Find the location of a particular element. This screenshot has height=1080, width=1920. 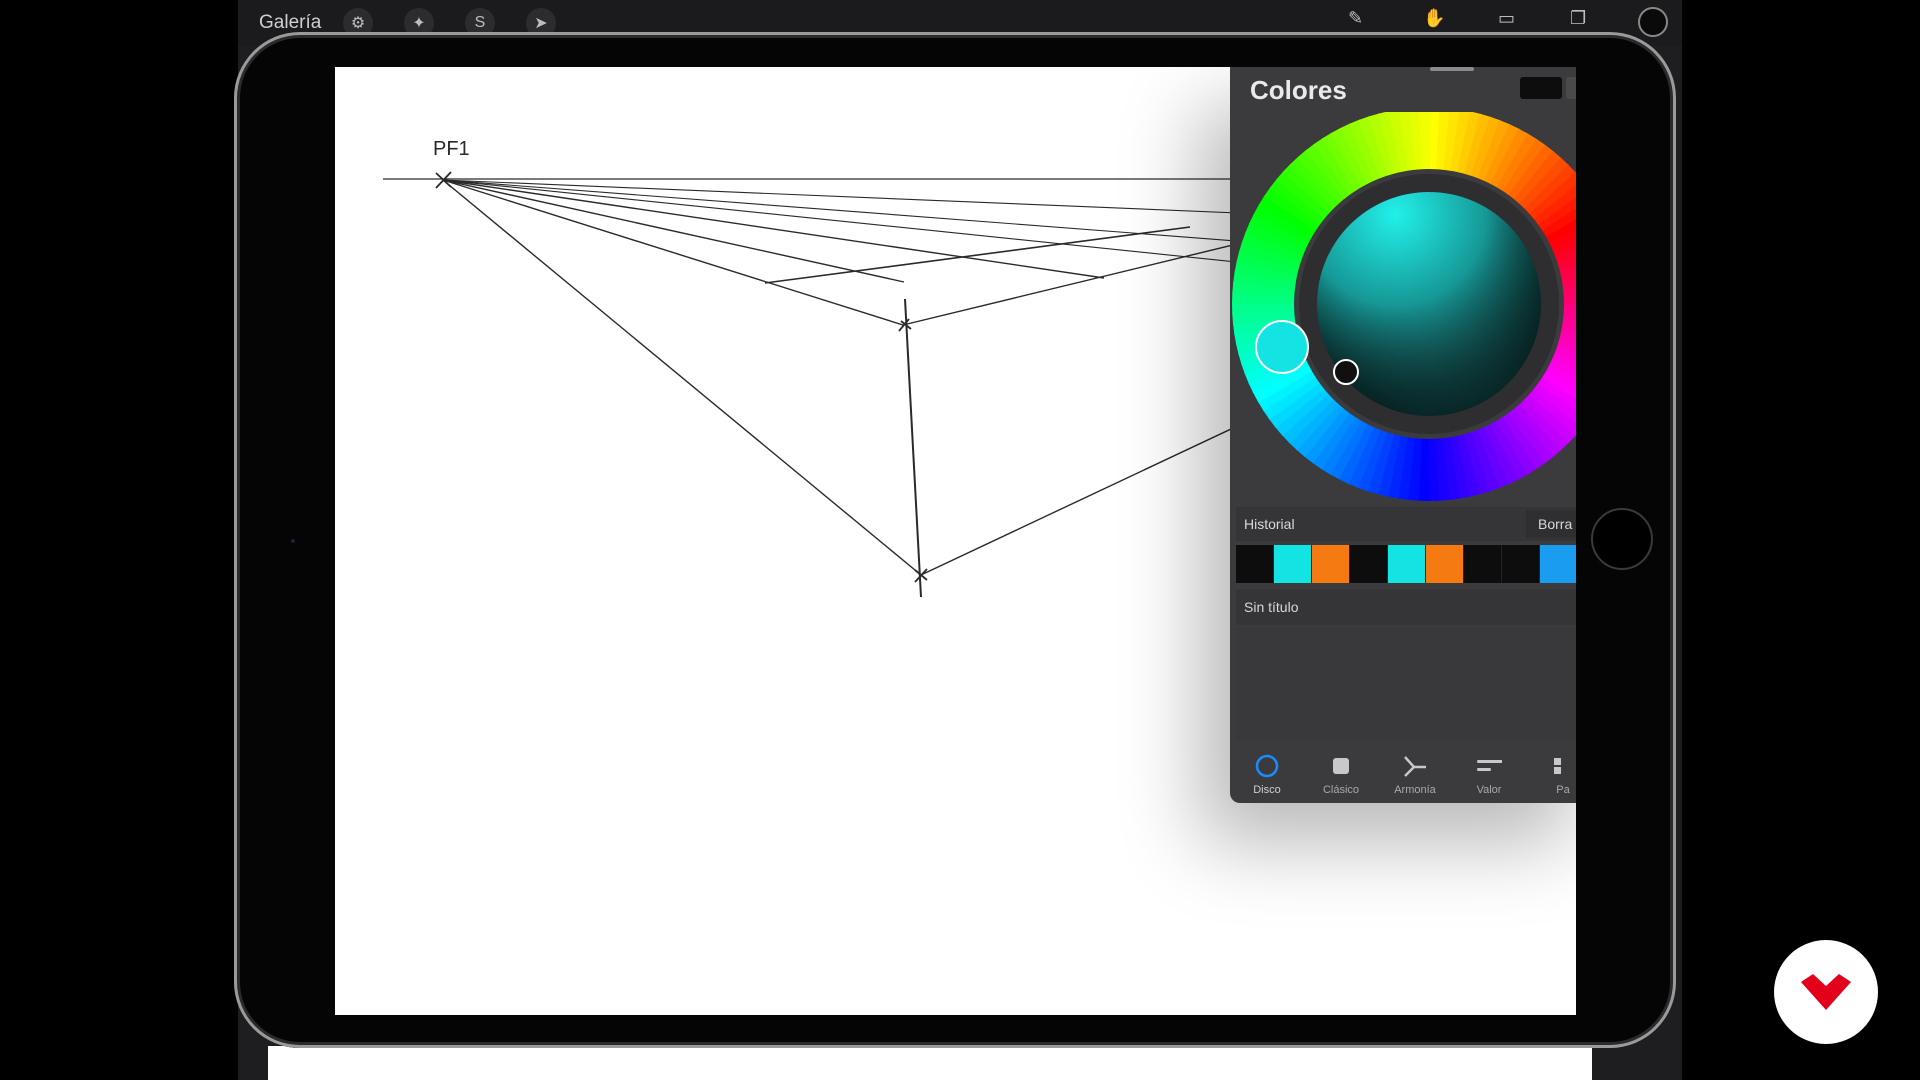

value-sliders-icon is located at coordinates (1489, 766).